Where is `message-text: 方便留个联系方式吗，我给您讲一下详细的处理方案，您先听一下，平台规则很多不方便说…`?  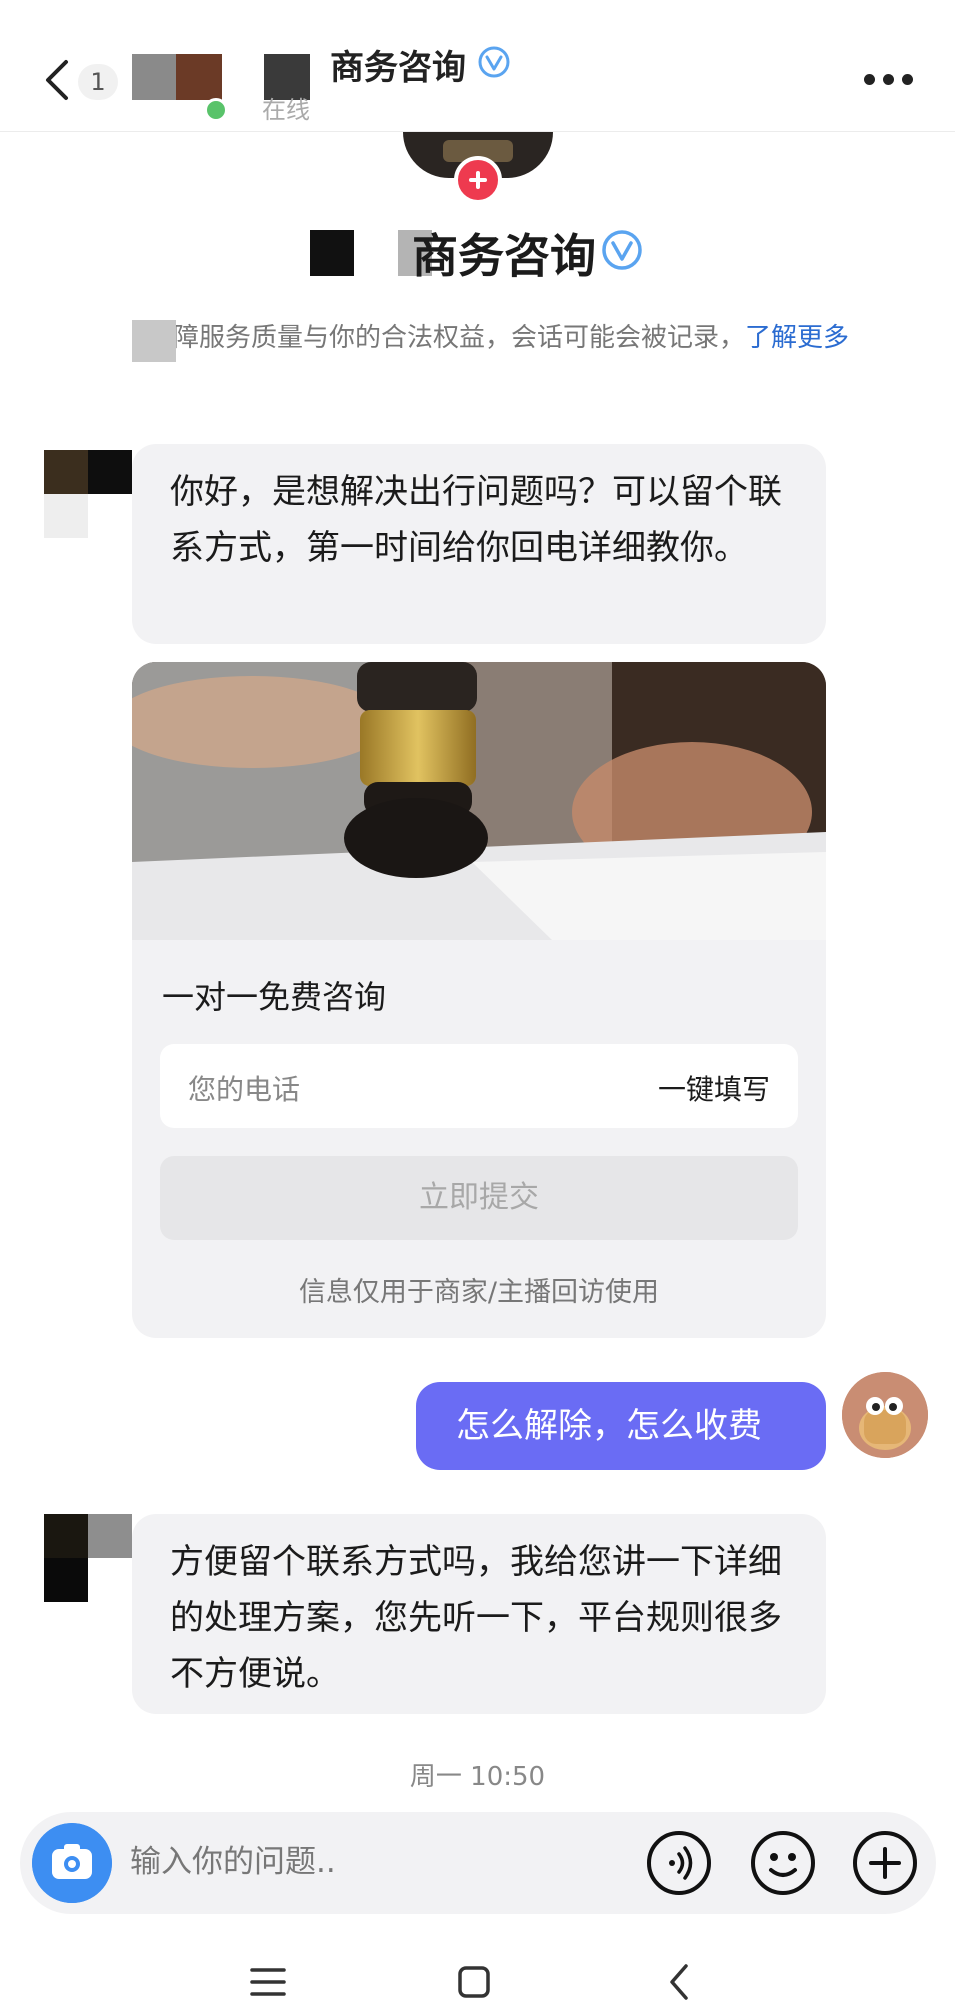 message-text: 方便留个联系方式吗，我给您讲一下详细的处理方案，您先听一下，平台规则很多不方便说… is located at coordinates (476, 1618).